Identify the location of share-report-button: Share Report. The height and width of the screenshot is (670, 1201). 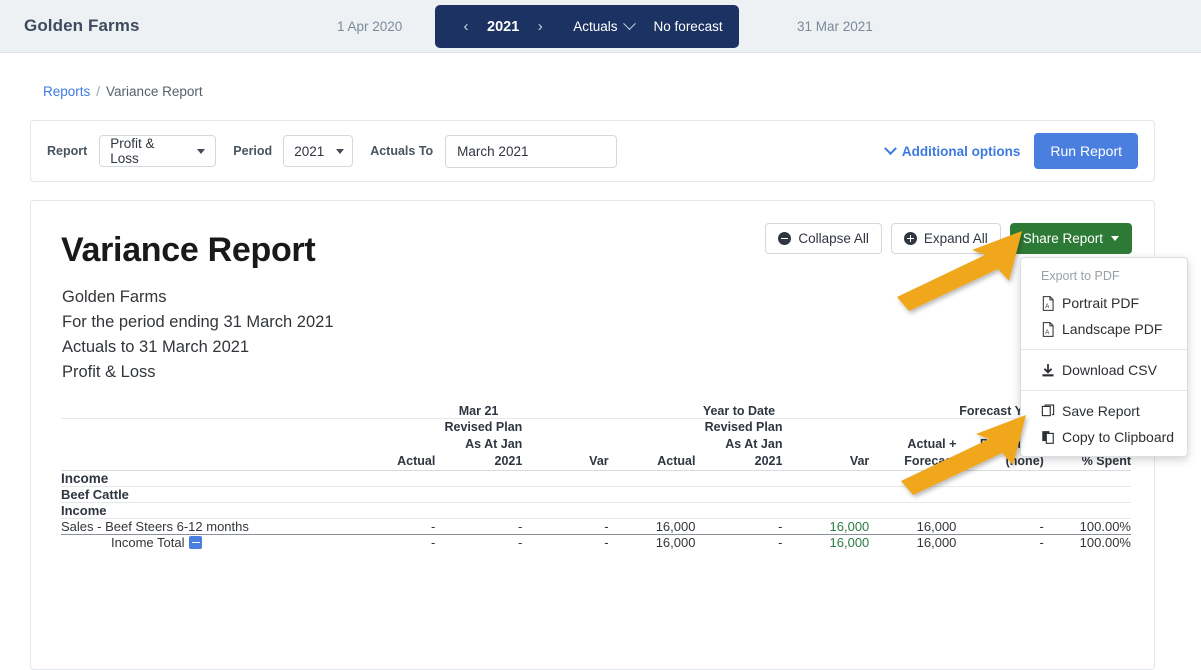
(1070, 238).